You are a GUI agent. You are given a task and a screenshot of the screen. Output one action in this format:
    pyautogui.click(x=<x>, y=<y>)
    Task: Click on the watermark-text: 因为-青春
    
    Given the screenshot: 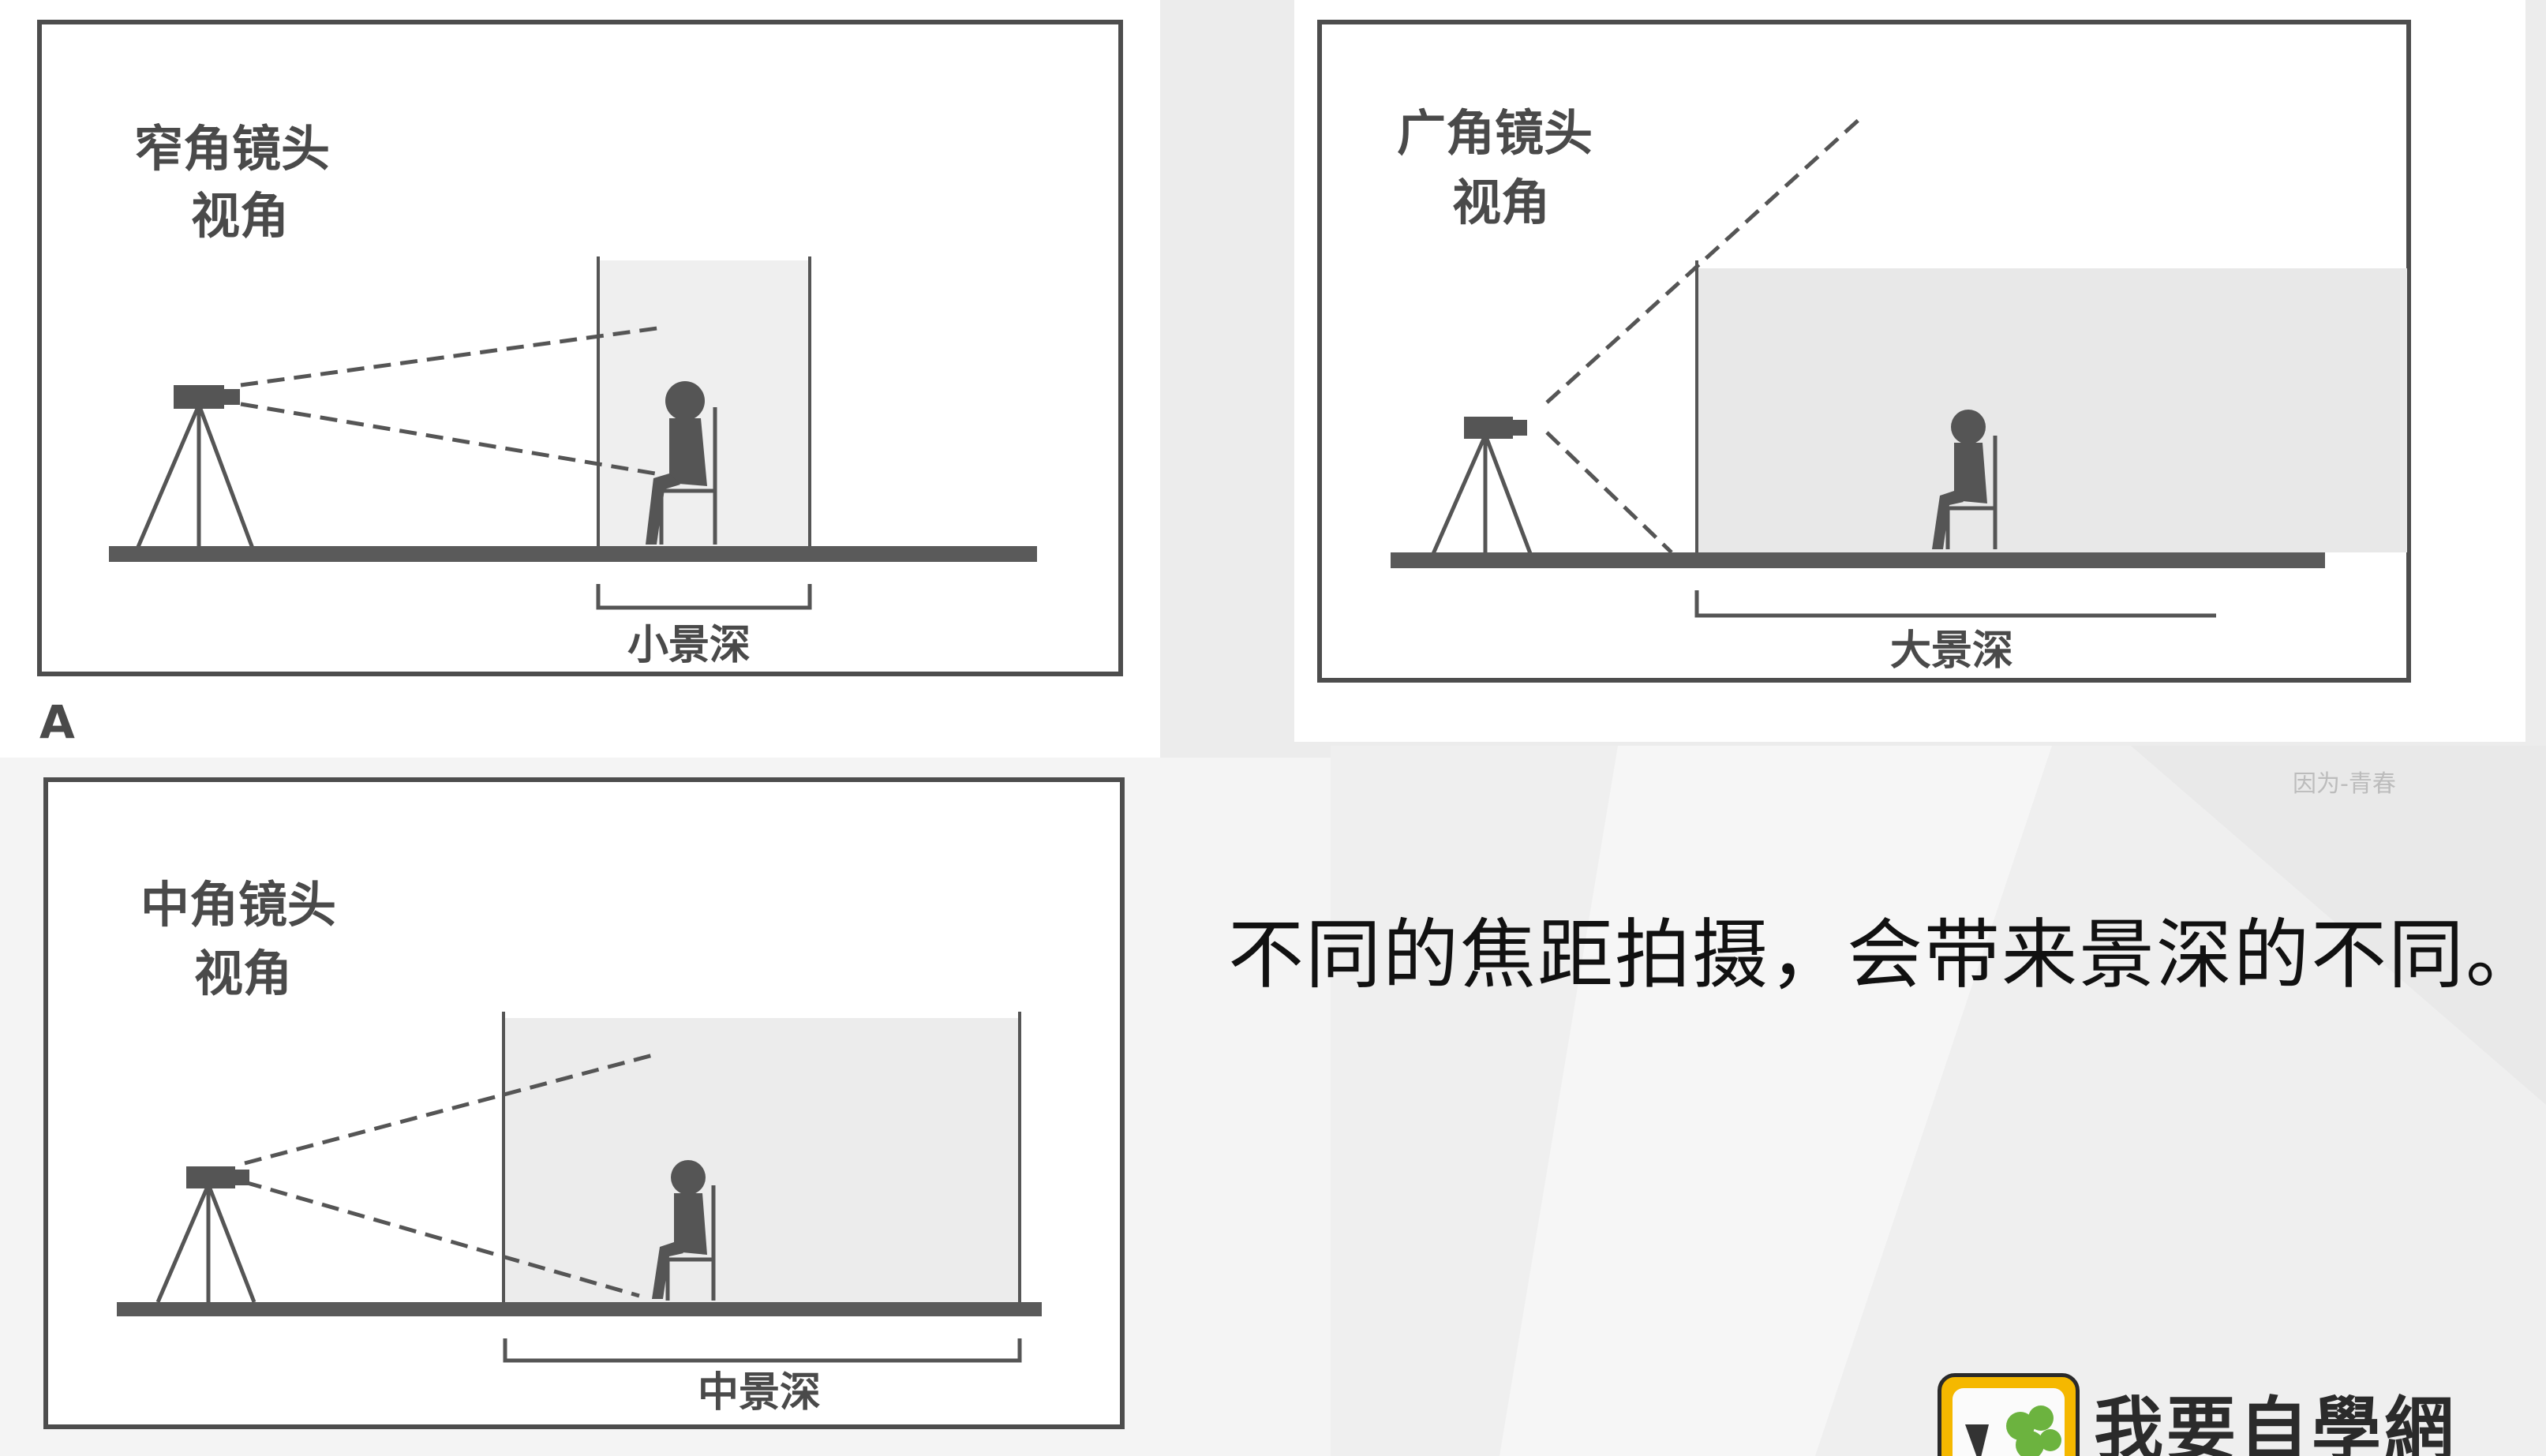 What is the action you would take?
    pyautogui.click(x=2345, y=784)
    